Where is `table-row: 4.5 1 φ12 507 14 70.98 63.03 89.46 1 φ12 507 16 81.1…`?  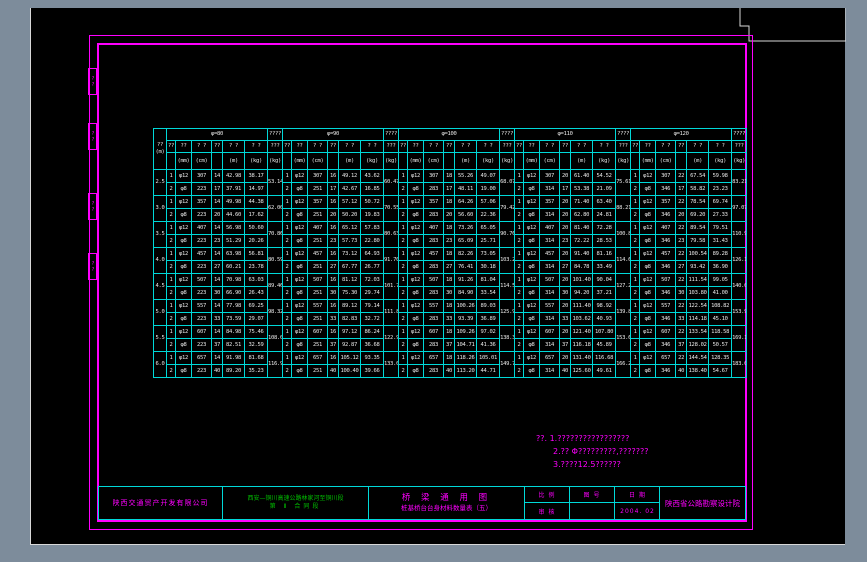
table-row: 4.5 1 φ12 507 14 70.98 63.03 89.46 1 φ12 507 16 81.1… is located at coordinates (450, 286).